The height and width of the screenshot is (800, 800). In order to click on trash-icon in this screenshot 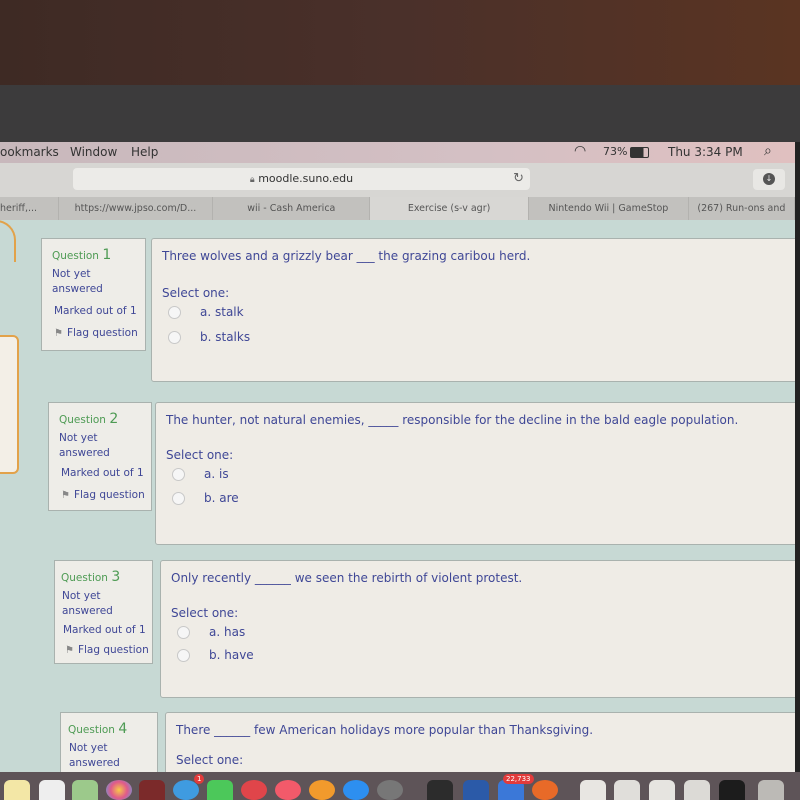, I will do `click(771, 790)`.